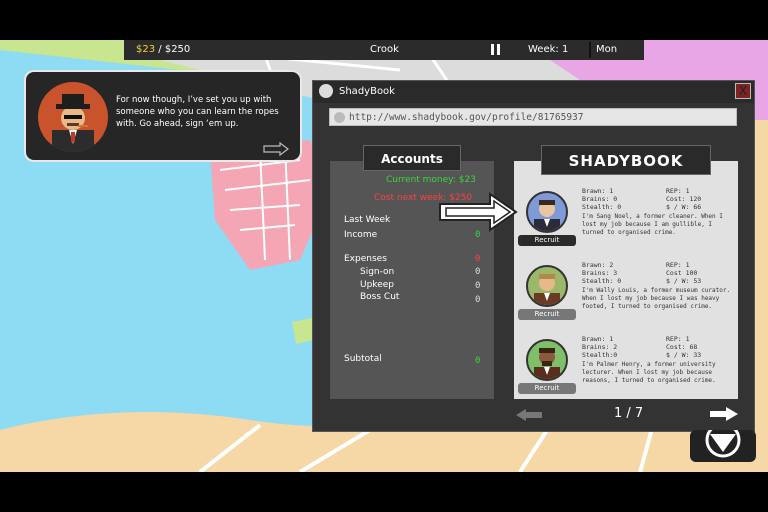  I want to click on salary-stat: $ / W: 53, so click(684, 281).